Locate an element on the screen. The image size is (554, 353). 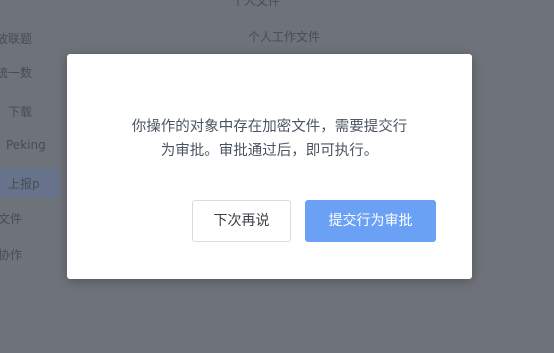
dialog-message-line1: 你操作的对象中存在加密文件，需要提交行 is located at coordinates (269, 127).